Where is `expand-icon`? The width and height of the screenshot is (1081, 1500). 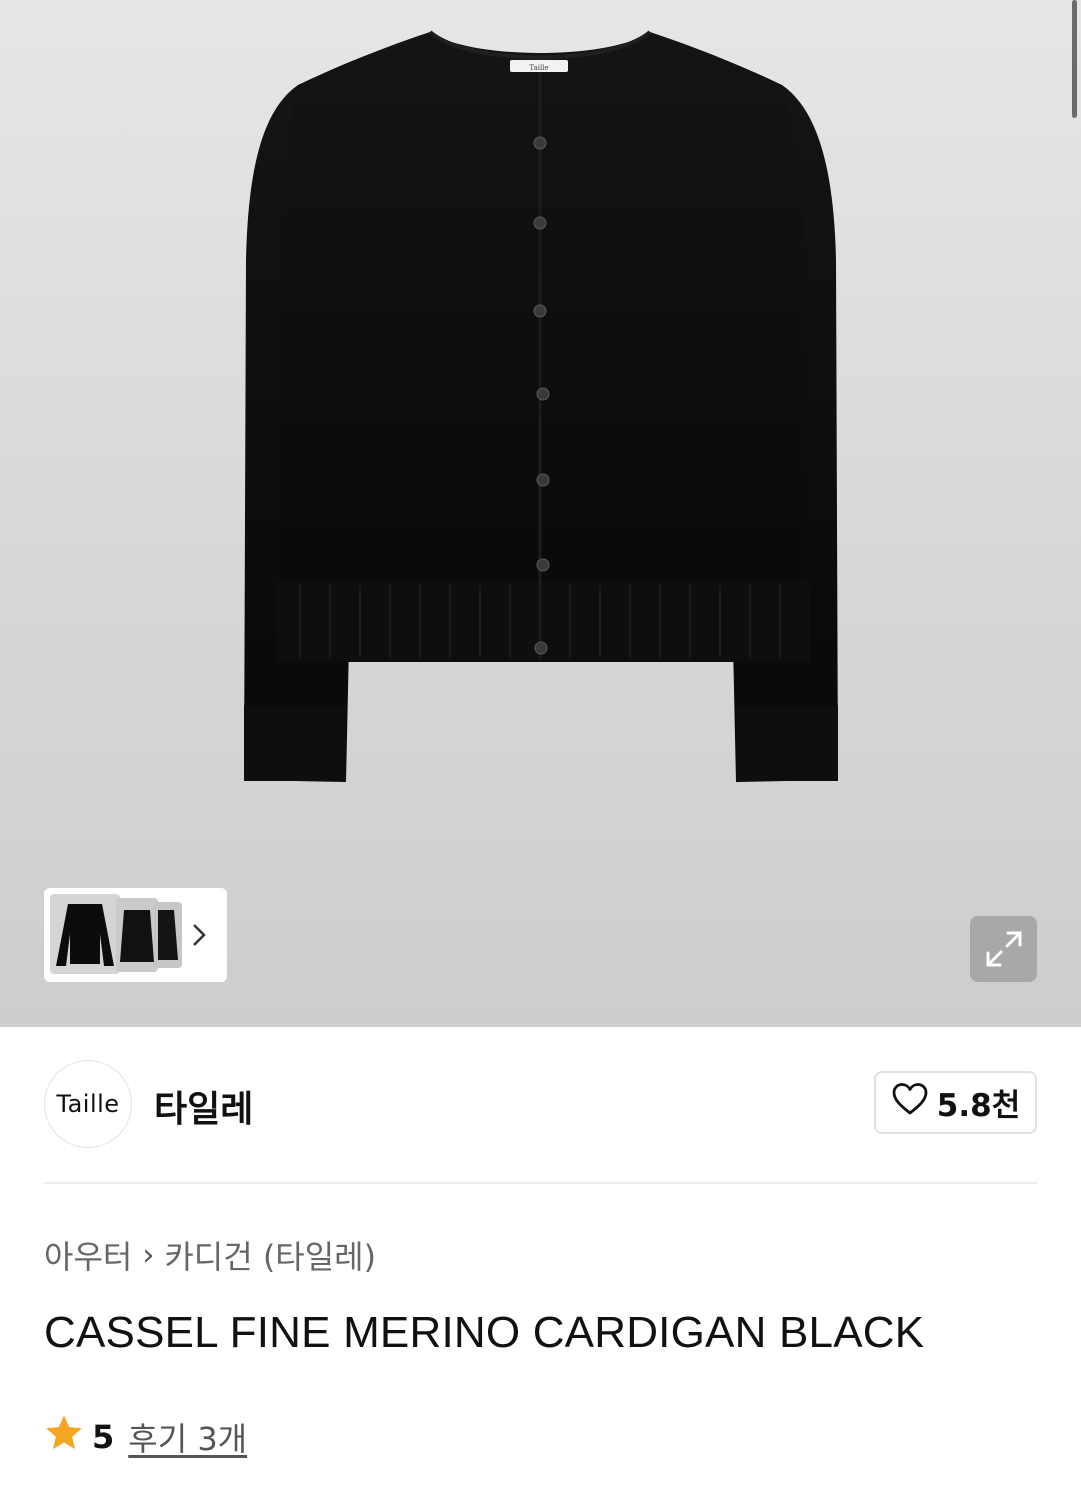 expand-icon is located at coordinates (1003, 949).